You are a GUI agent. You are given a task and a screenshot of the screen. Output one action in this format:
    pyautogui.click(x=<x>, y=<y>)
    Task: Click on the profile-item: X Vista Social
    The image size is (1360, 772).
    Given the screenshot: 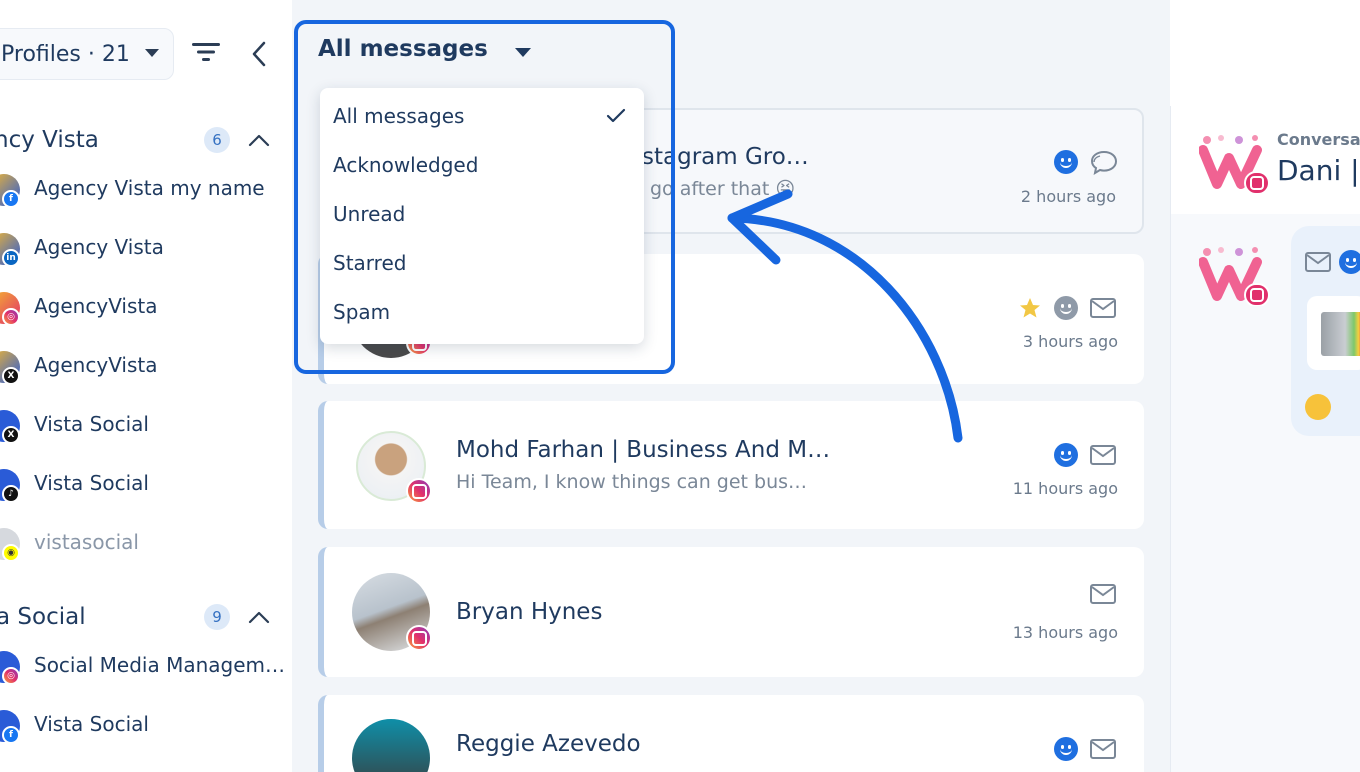 What is the action you would take?
    pyautogui.click(x=146, y=428)
    